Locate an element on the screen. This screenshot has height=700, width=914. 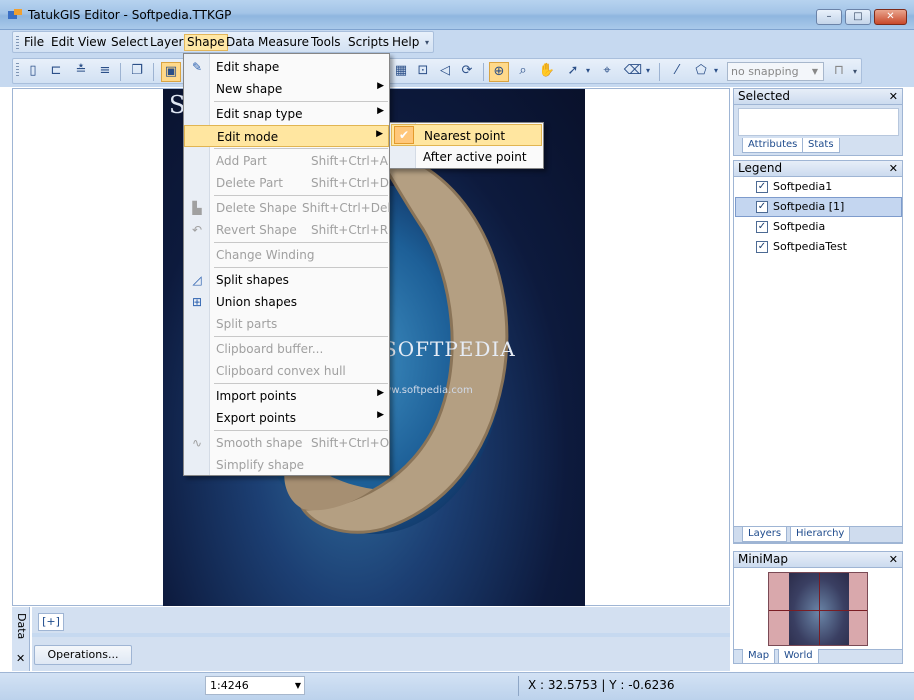
zoom-icon: ⌕ is located at coordinates (523, 72).